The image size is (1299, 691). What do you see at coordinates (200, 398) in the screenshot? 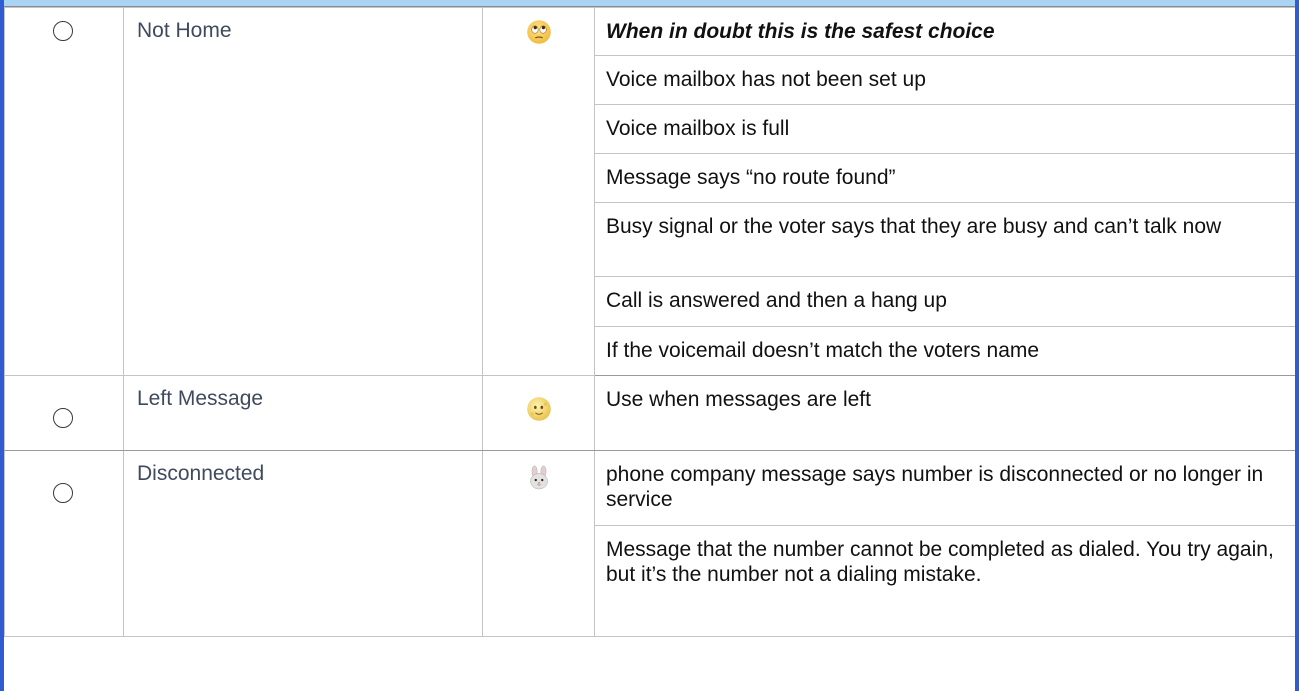
I see `left-message-label: Left Message` at bounding box center [200, 398].